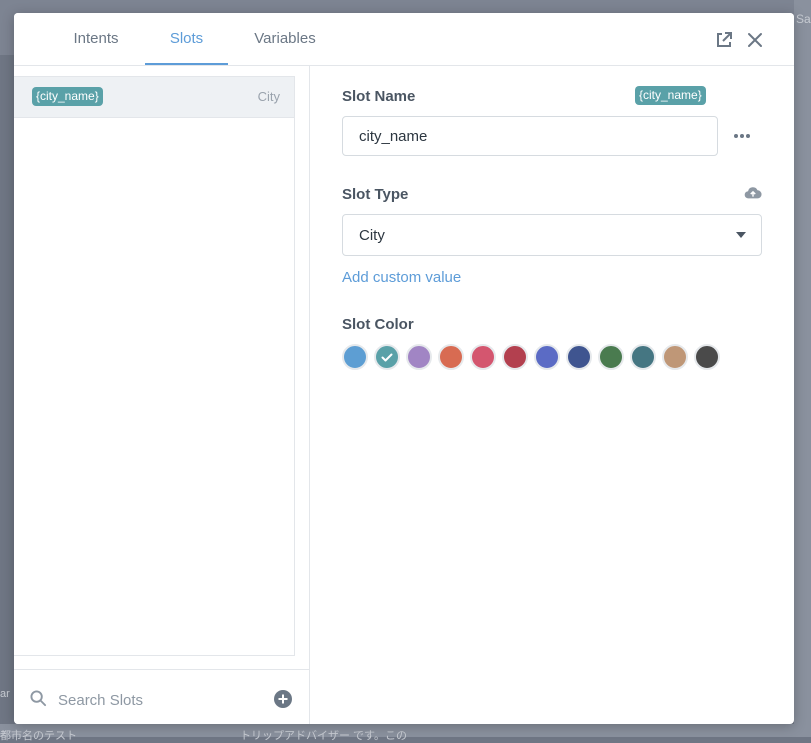 The height and width of the screenshot is (743, 811). What do you see at coordinates (670, 95) in the screenshot?
I see `slot-name-tag: {city_name}` at bounding box center [670, 95].